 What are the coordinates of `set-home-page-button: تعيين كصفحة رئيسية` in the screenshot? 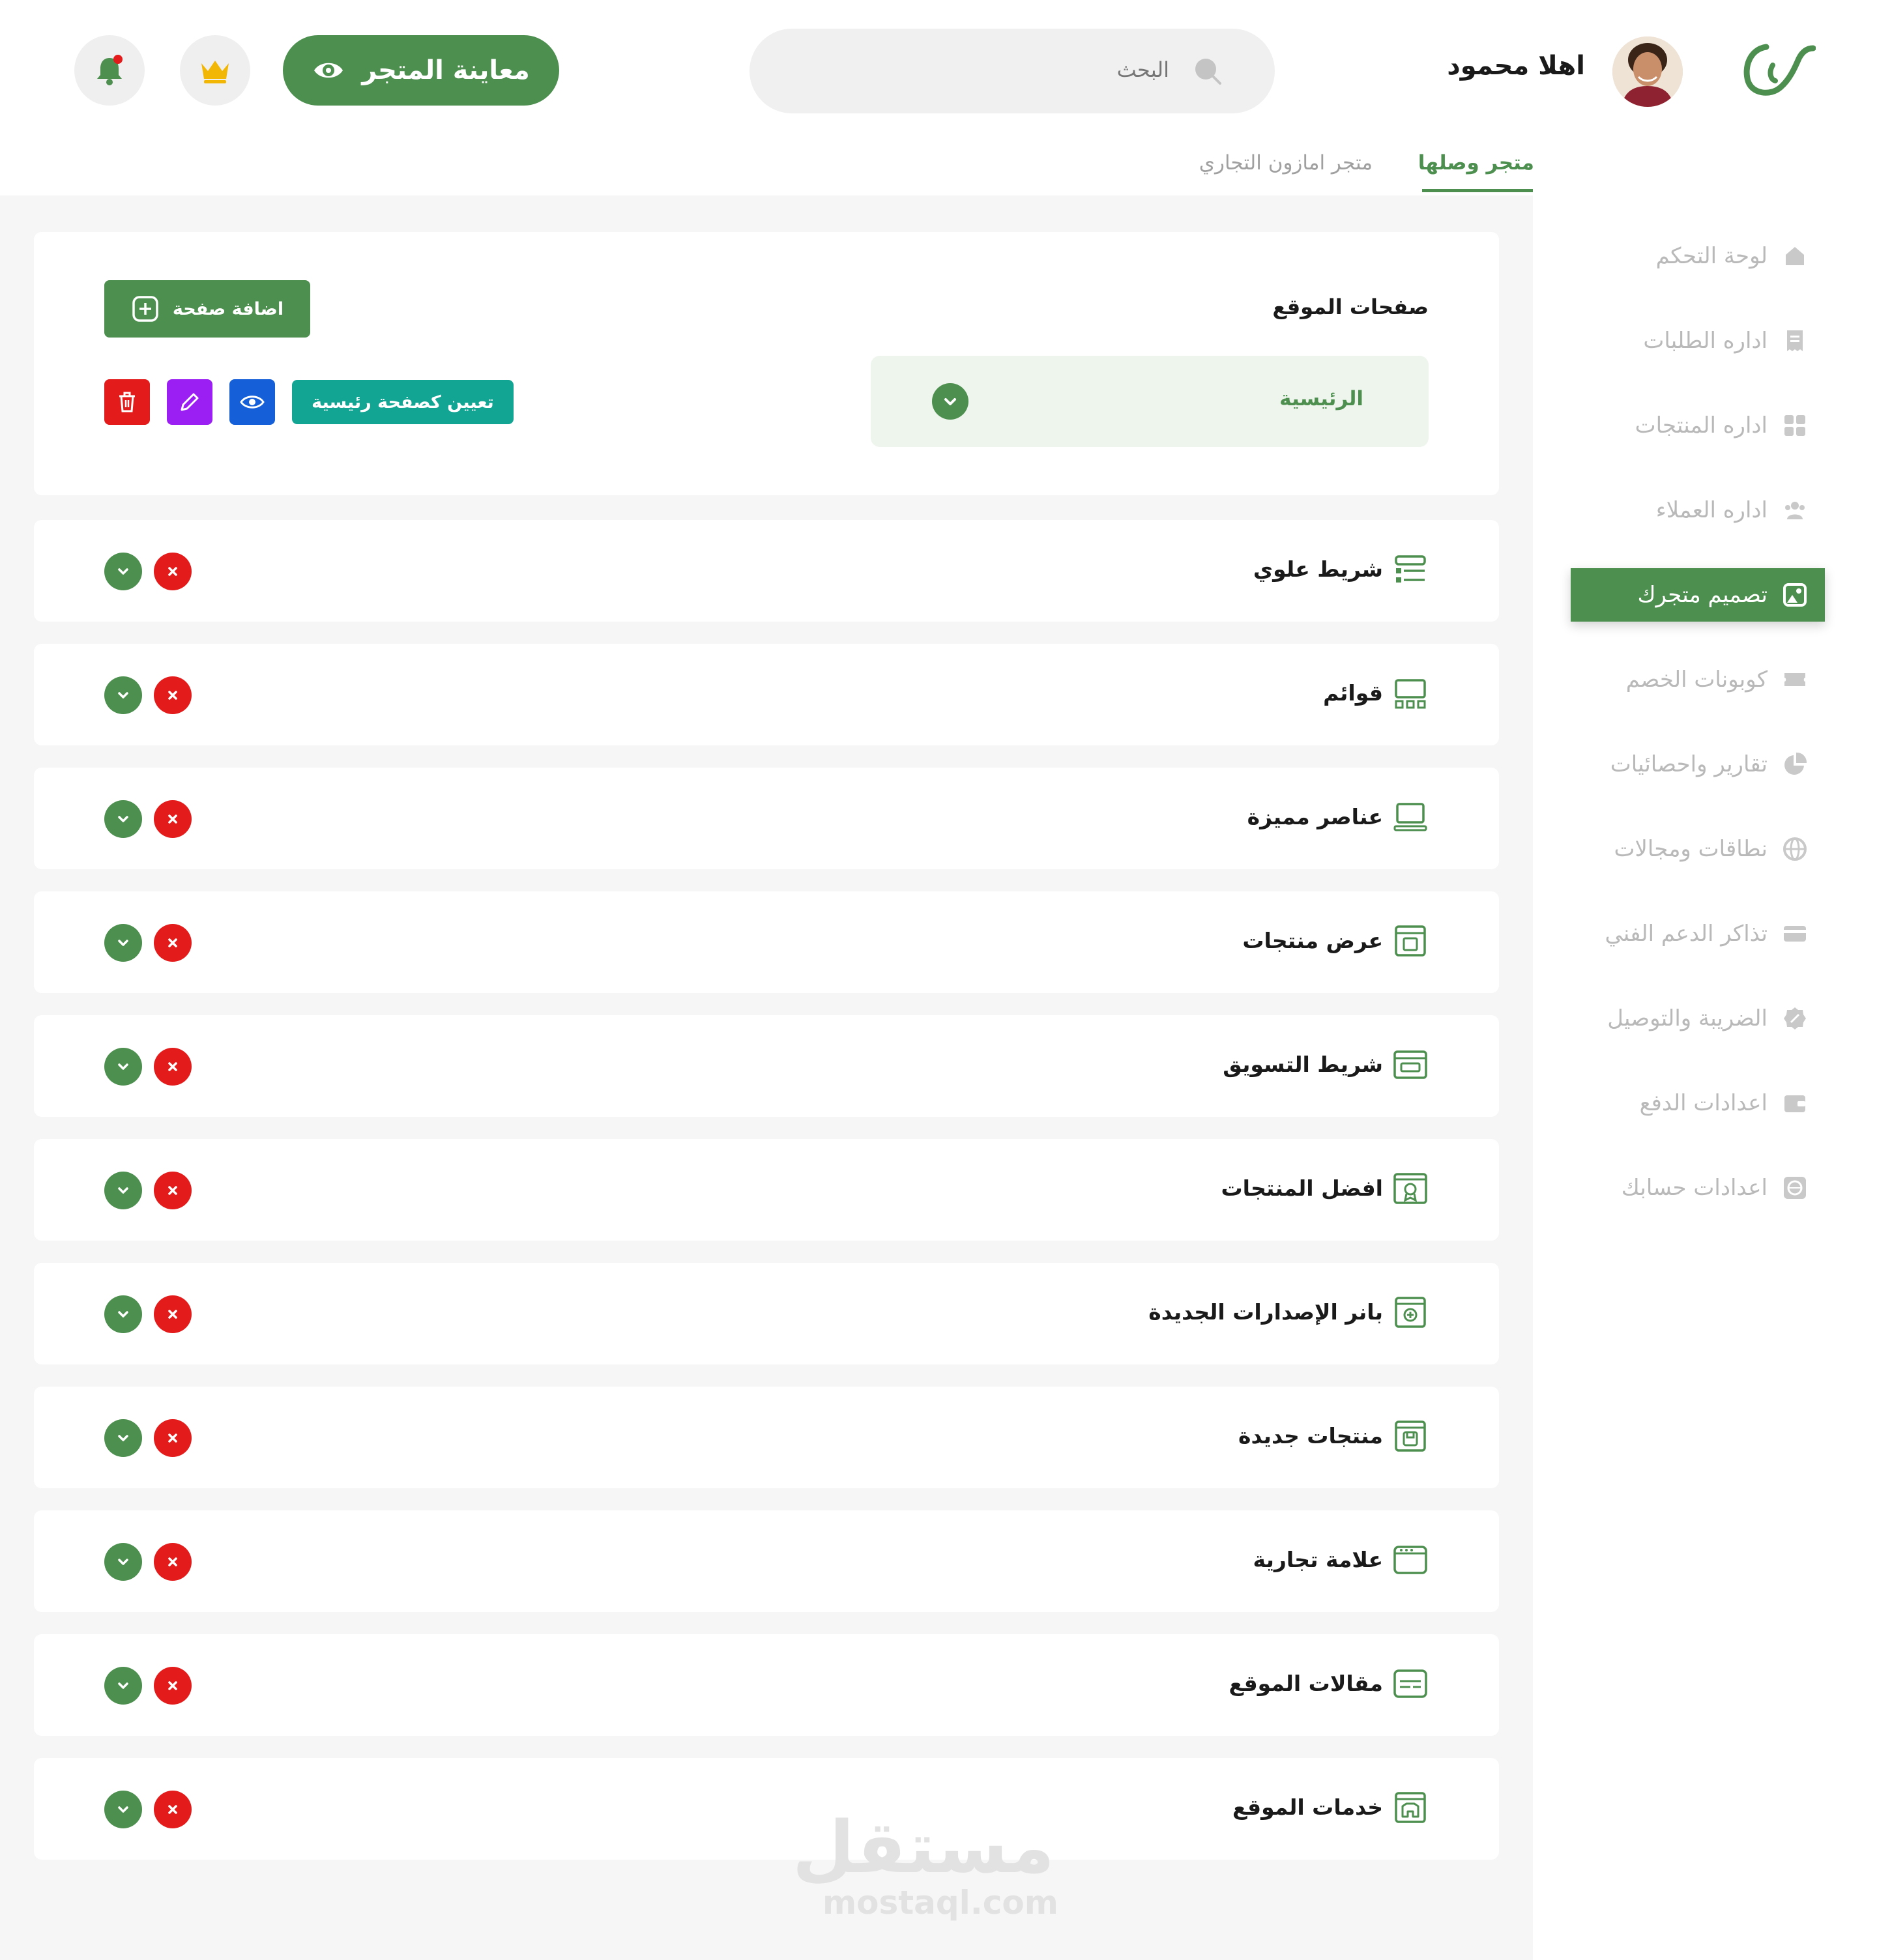 It's located at (403, 402).